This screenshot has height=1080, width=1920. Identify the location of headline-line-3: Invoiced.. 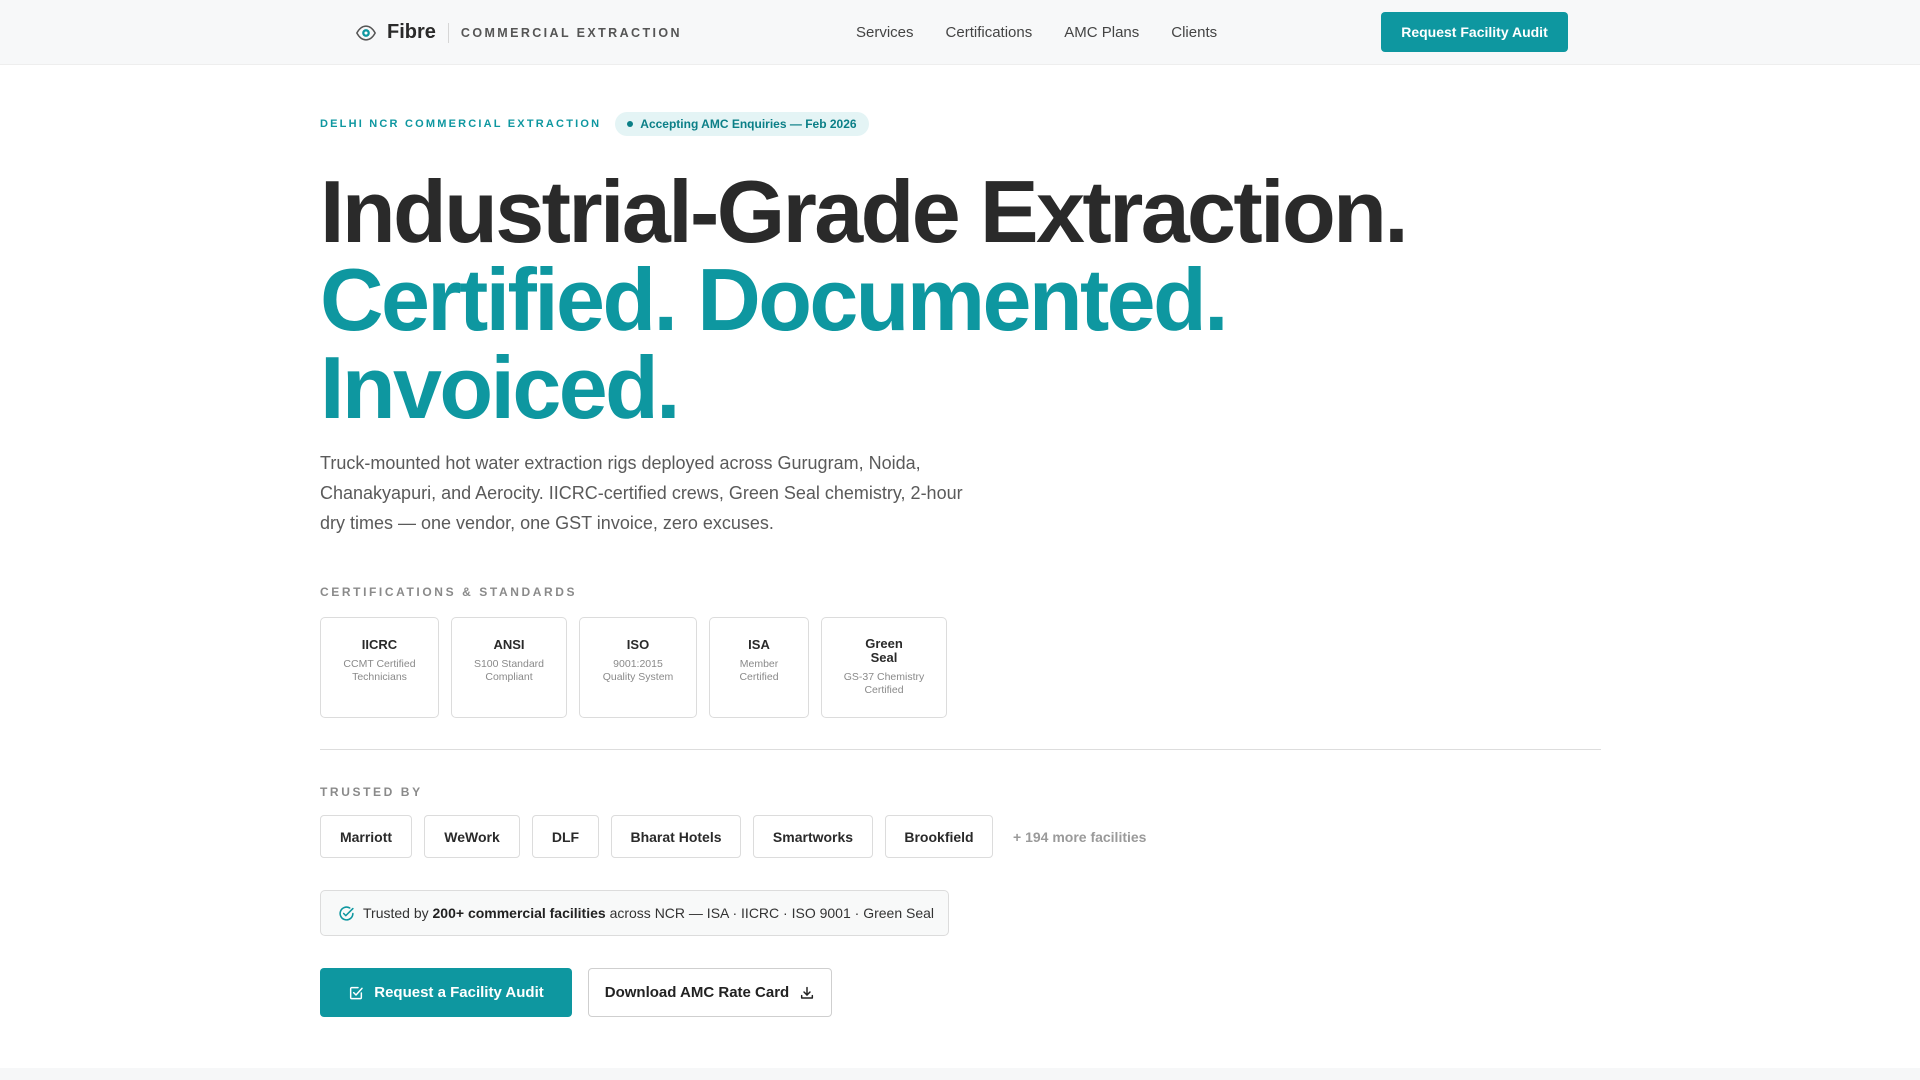
(500, 387).